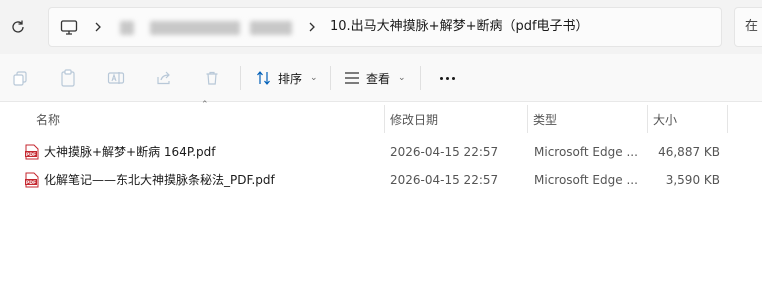 This screenshot has height=299, width=762. I want to click on view-label: 查看, so click(378, 78).